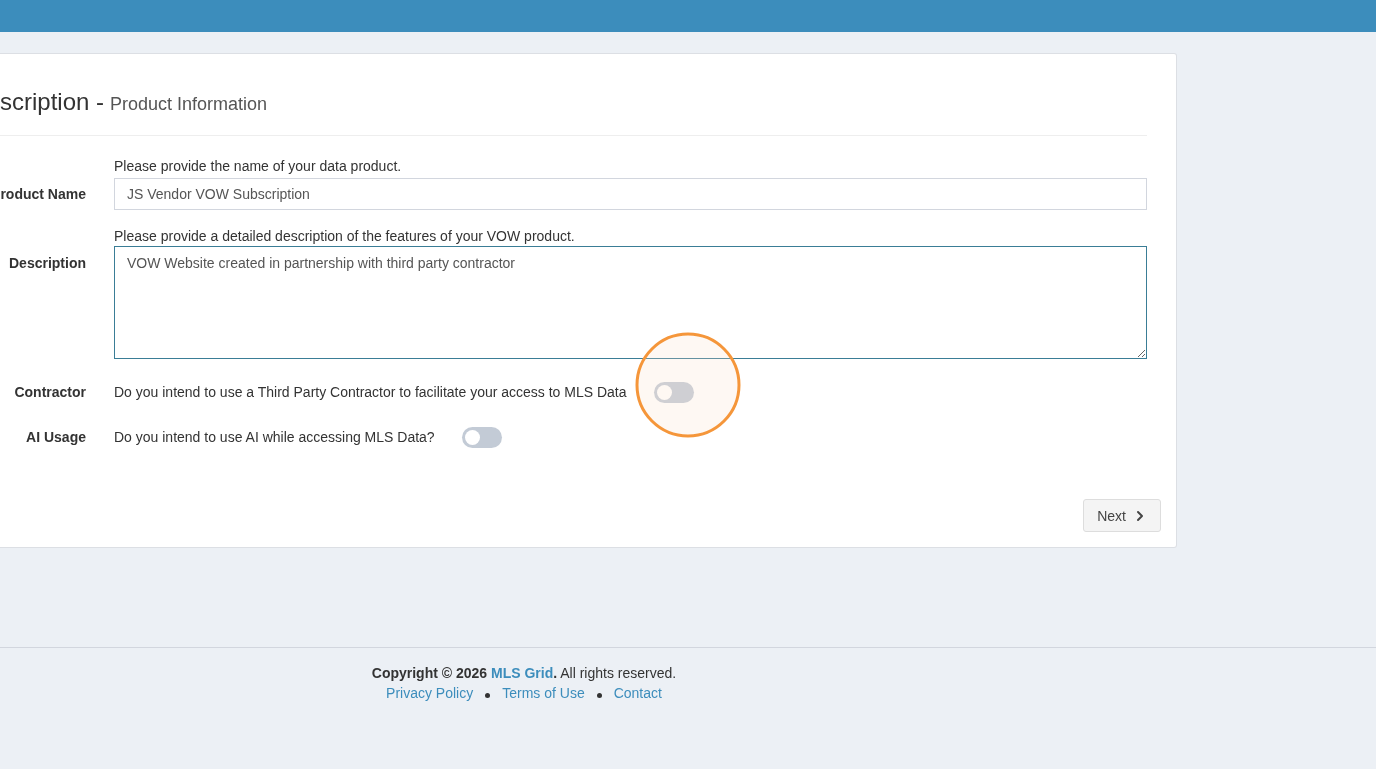  I want to click on field-label: roduct Name, so click(43, 194).